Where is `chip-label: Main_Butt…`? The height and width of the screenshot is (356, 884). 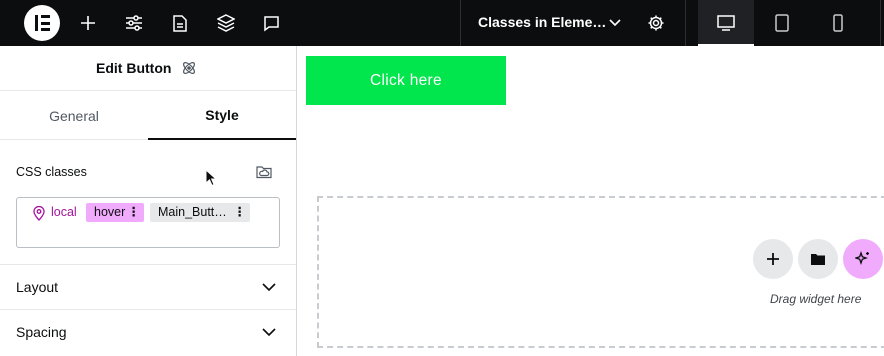
chip-label: Main_Butt… is located at coordinates (192, 212).